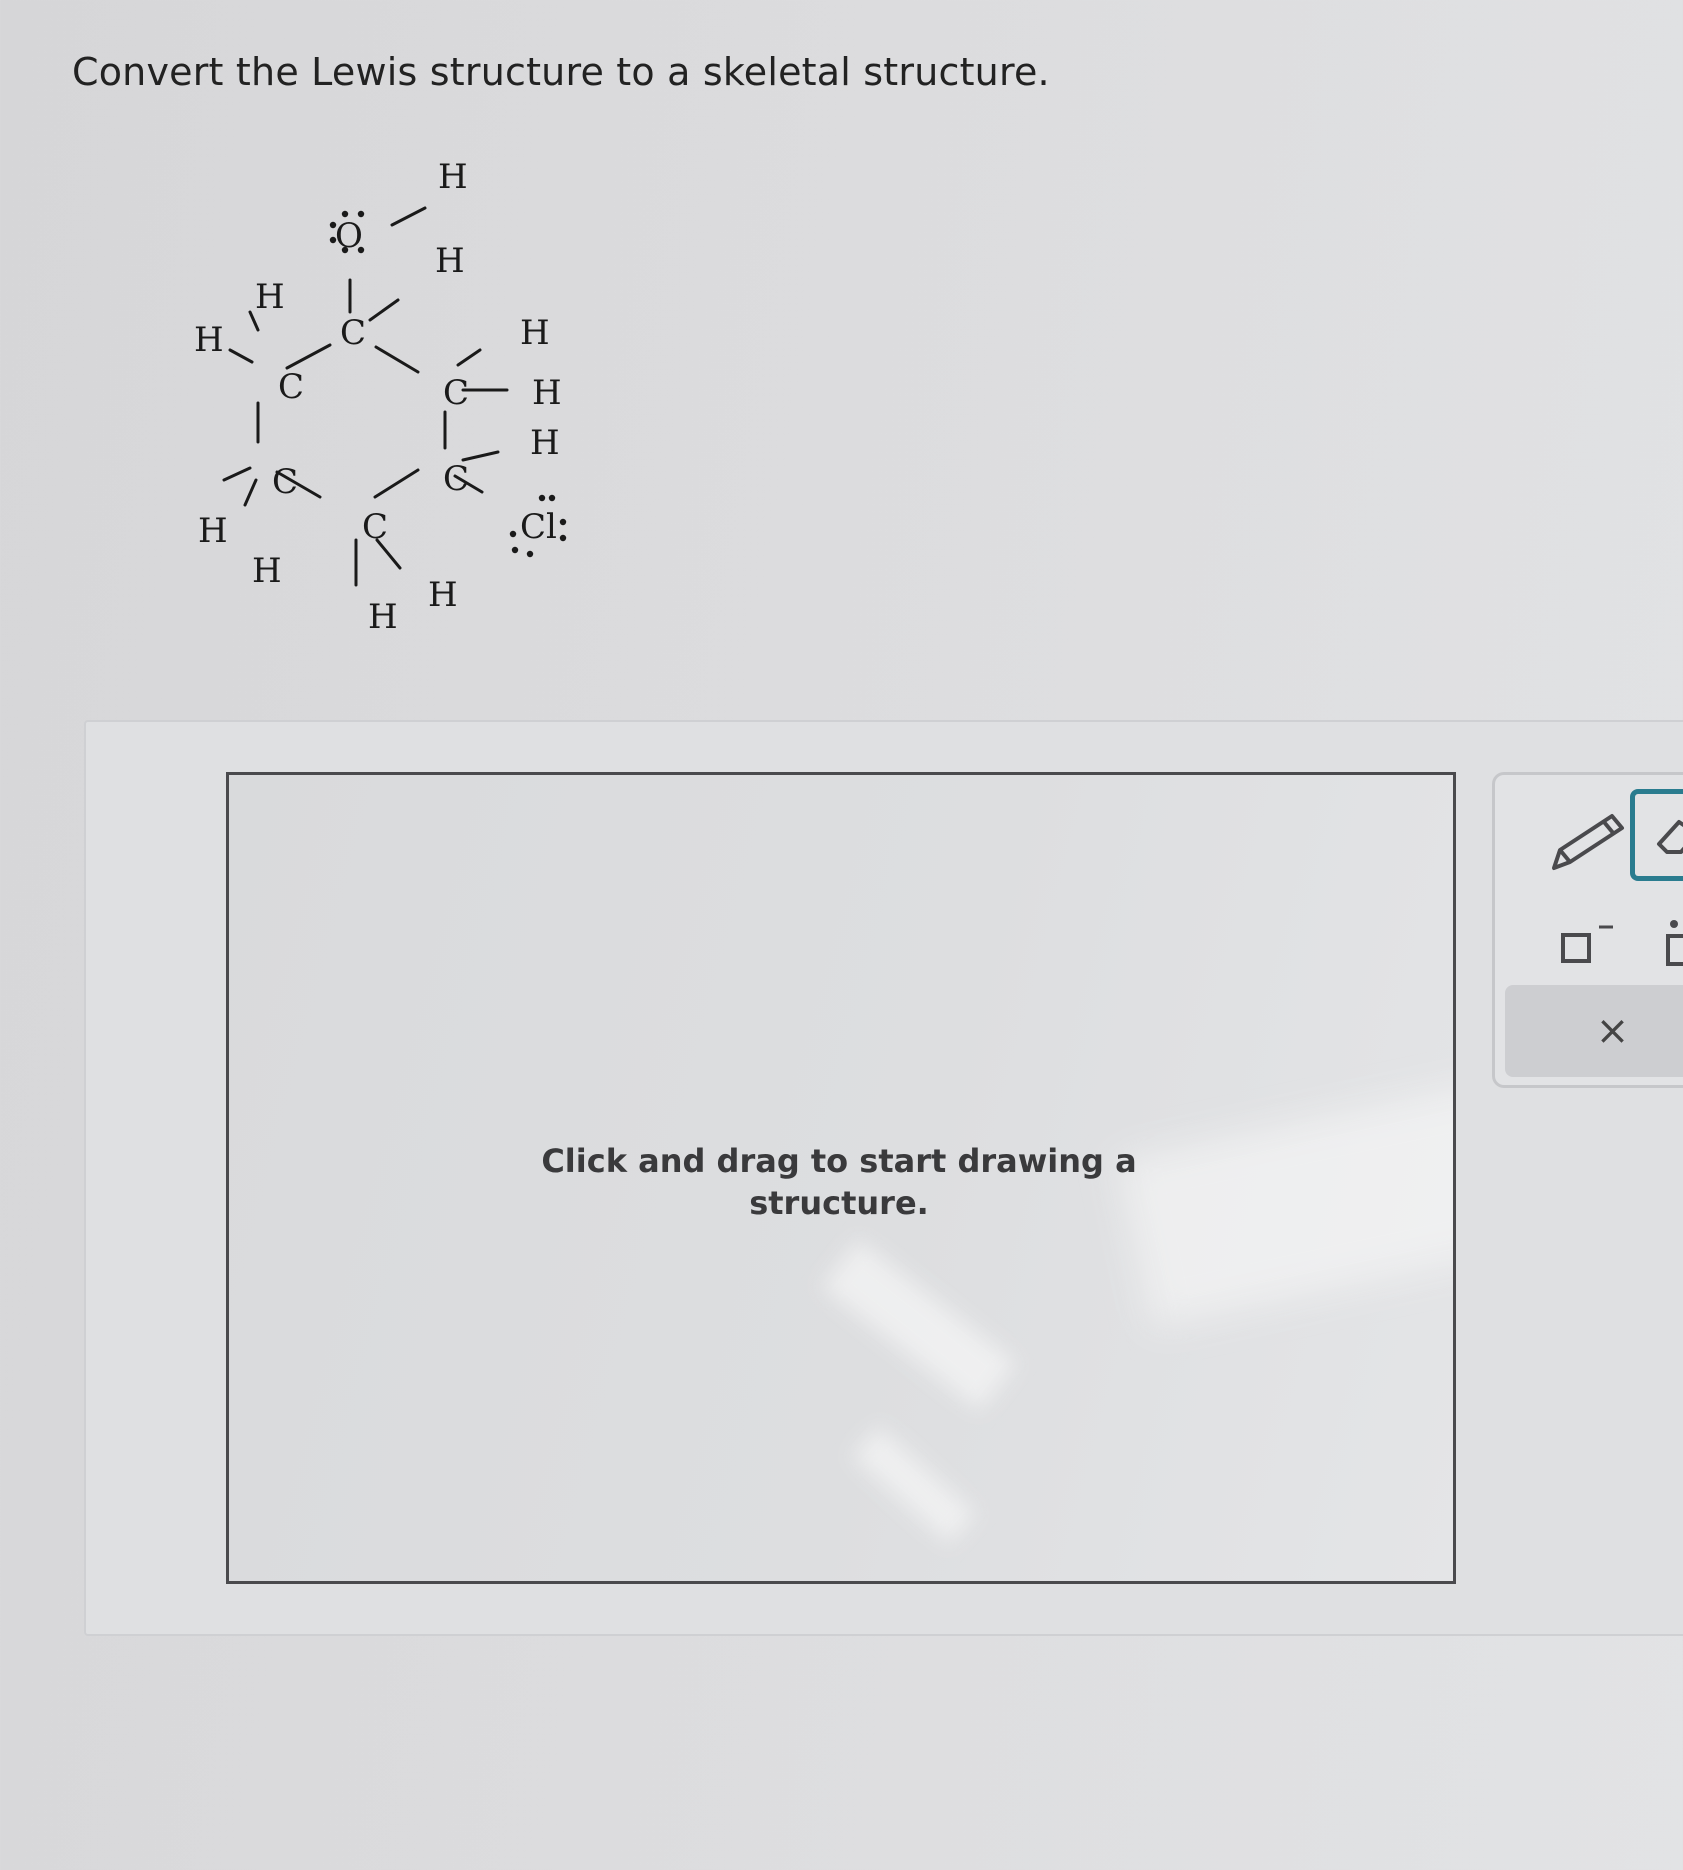  Describe the element at coordinates (375, 527) in the screenshot. I see `carbon-c4: C` at that location.